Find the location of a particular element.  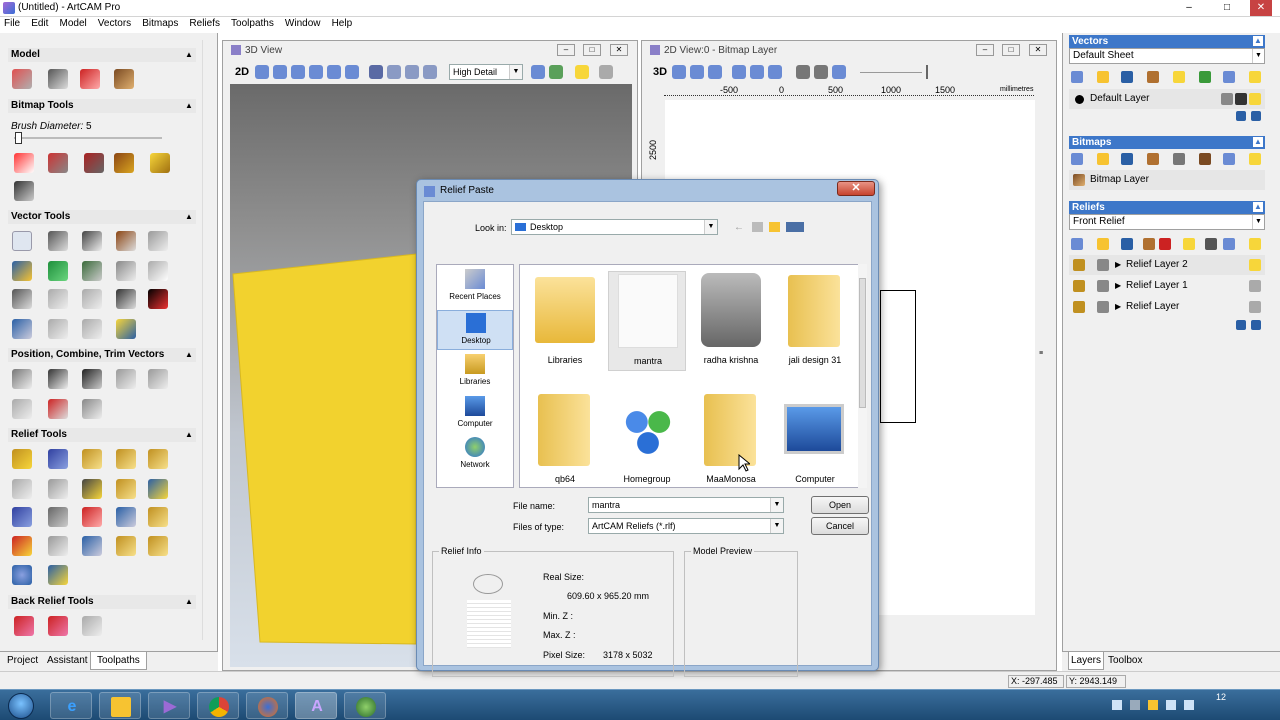

back-relief-stack-icon is located at coordinates (58, 626).